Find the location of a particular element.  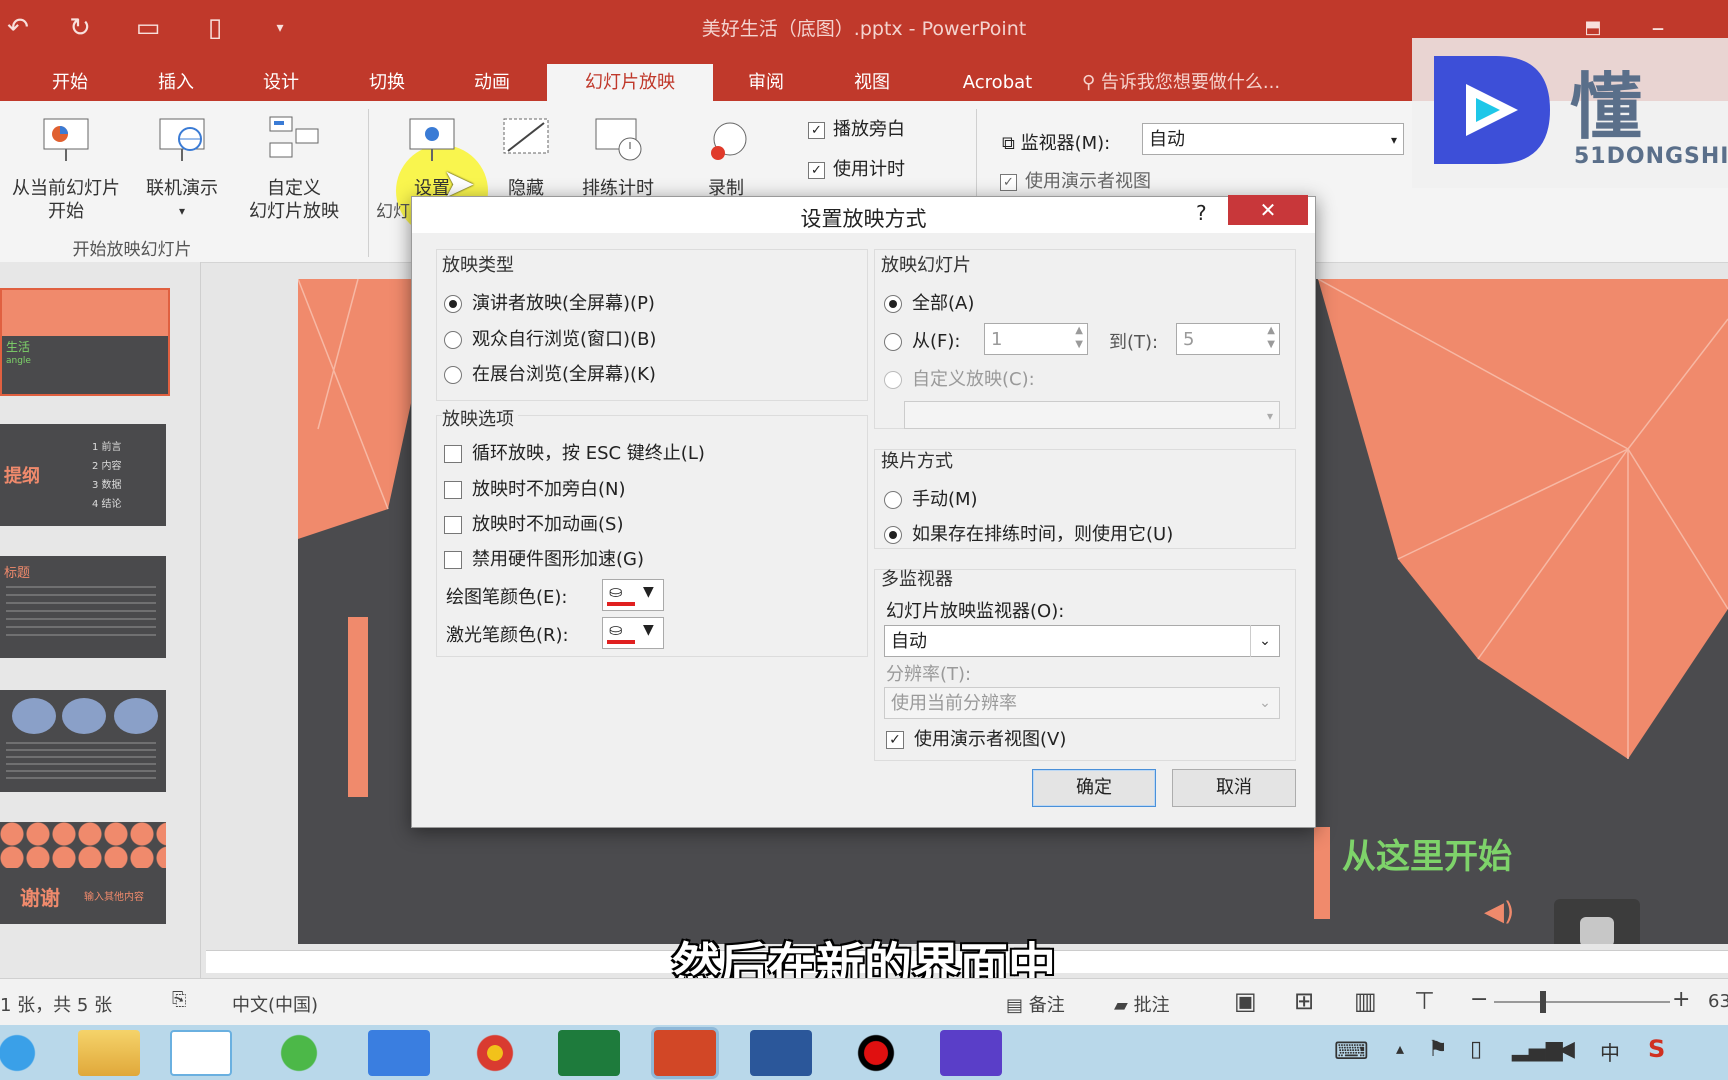

radio-all-slides: 全部(A) is located at coordinates (929, 302).